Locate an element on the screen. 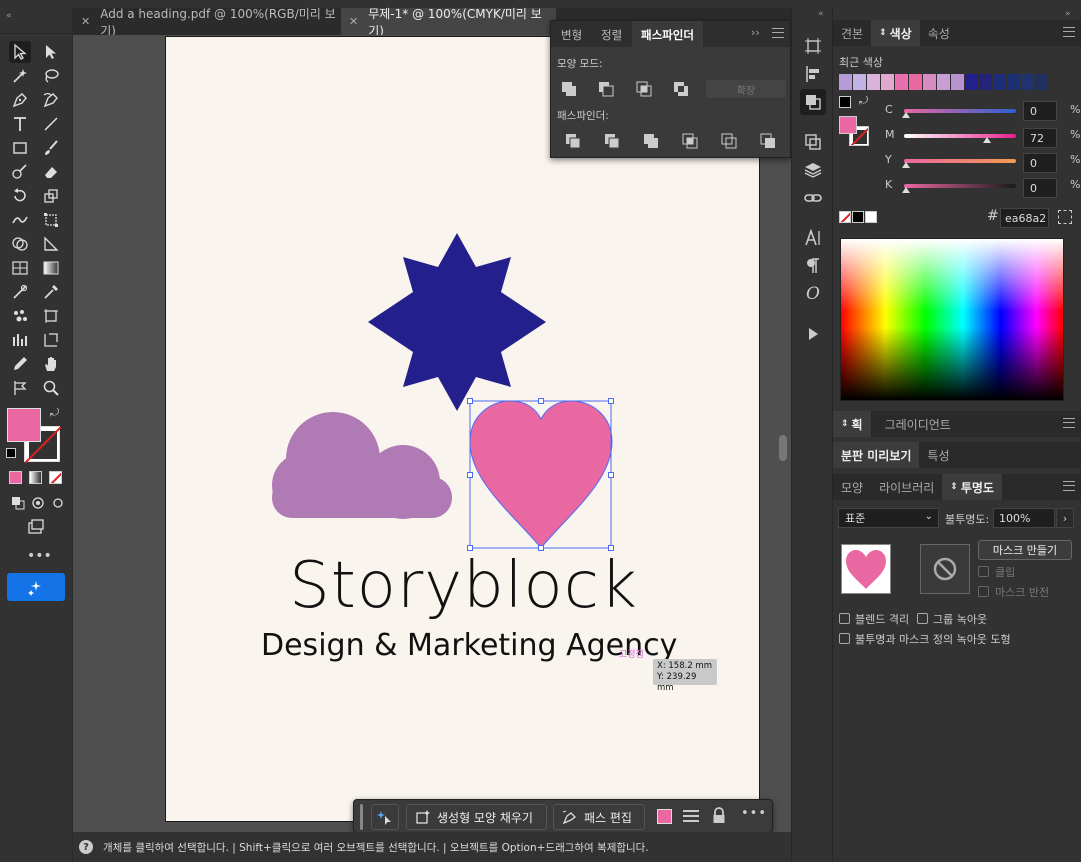 This screenshot has width=1081, height=862. channel-y-input: 0 is located at coordinates (1040, 163).